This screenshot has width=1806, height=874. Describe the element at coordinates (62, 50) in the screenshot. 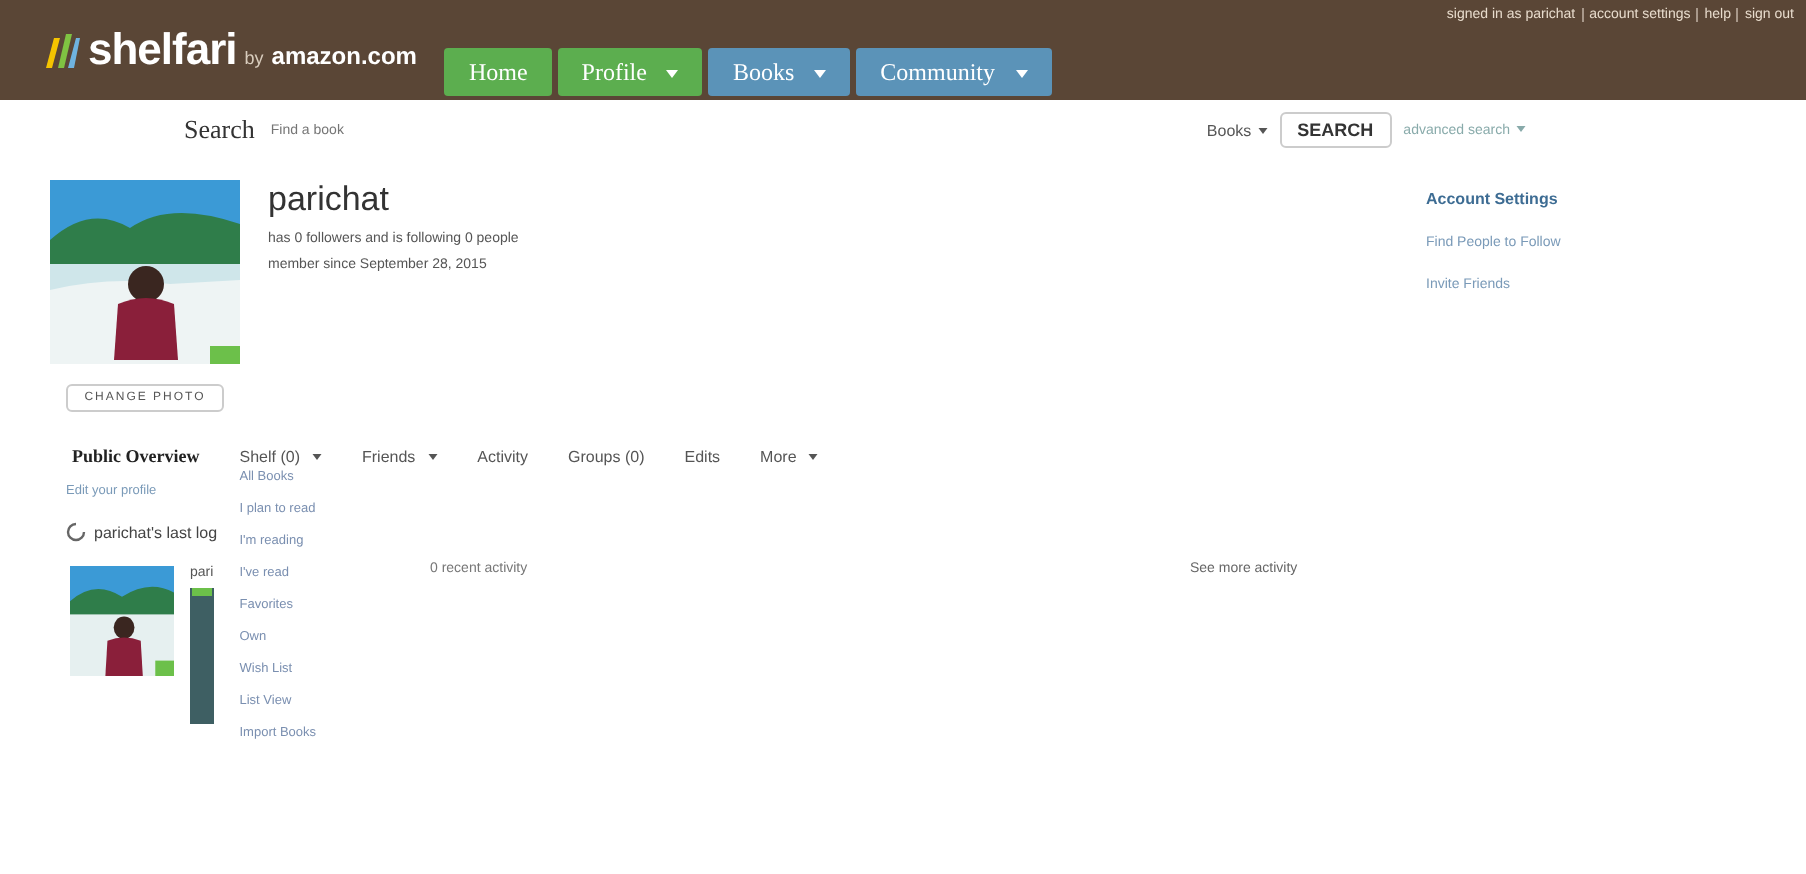

I see `stripes-logo-icon` at that location.